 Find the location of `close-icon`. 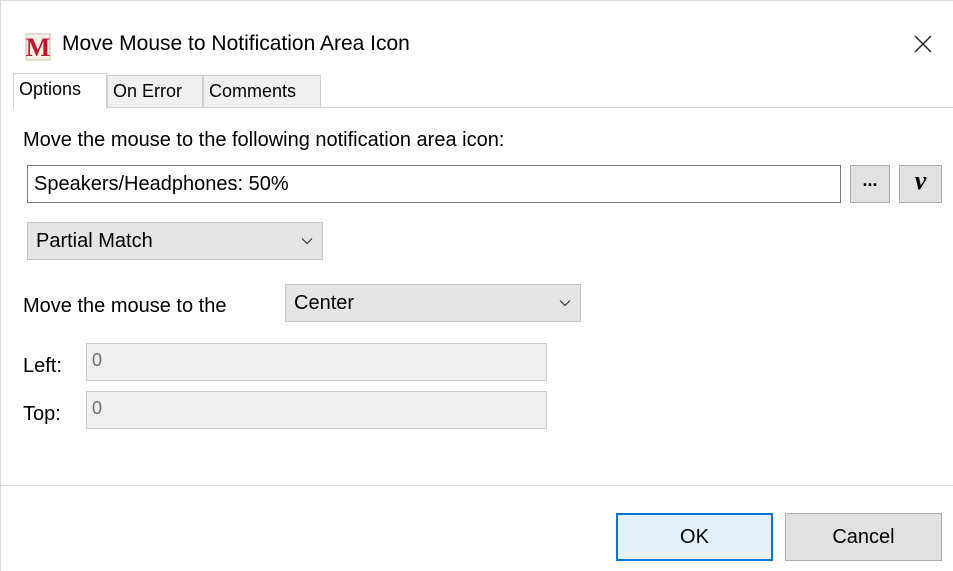

close-icon is located at coordinates (923, 44).